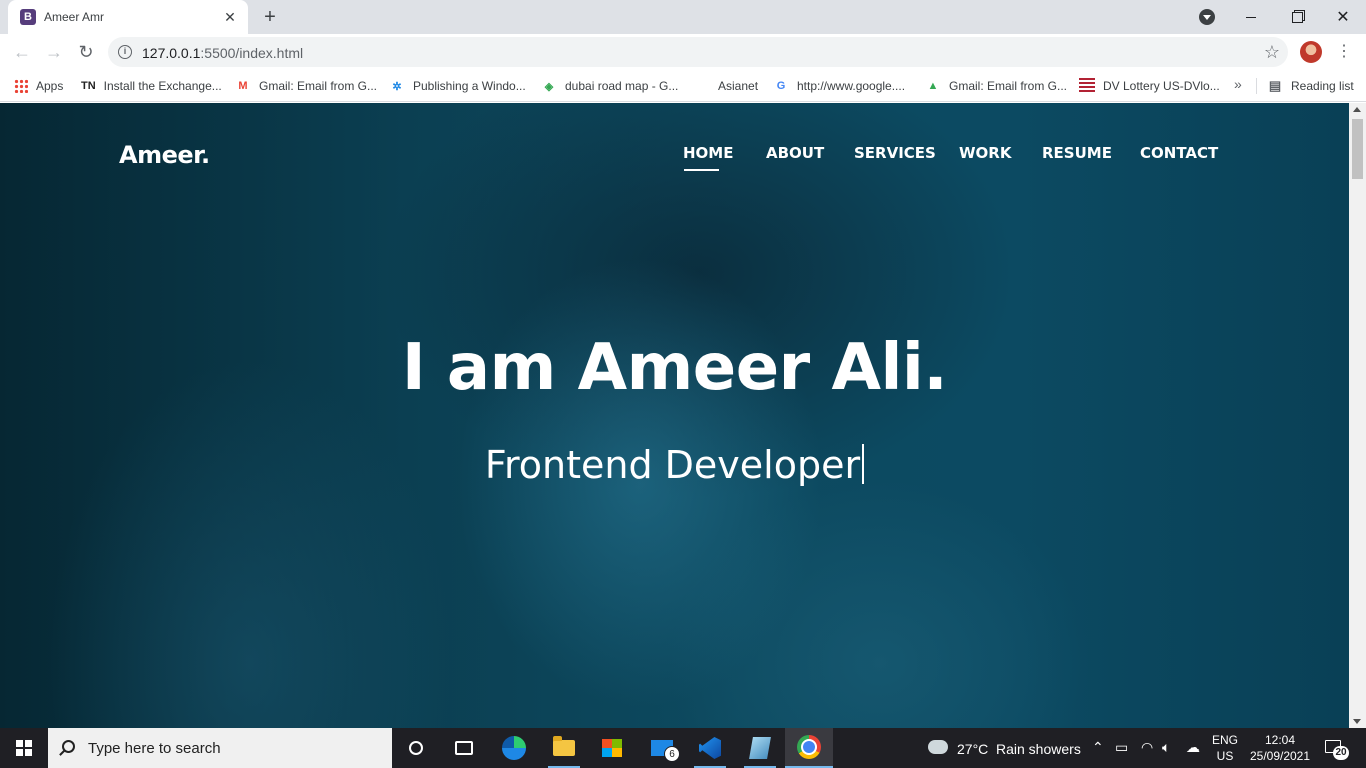 Image resolution: width=1366 pixels, height=768 pixels. Describe the element at coordinates (86, 52) in the screenshot. I see `reload-icon: ↻` at that location.